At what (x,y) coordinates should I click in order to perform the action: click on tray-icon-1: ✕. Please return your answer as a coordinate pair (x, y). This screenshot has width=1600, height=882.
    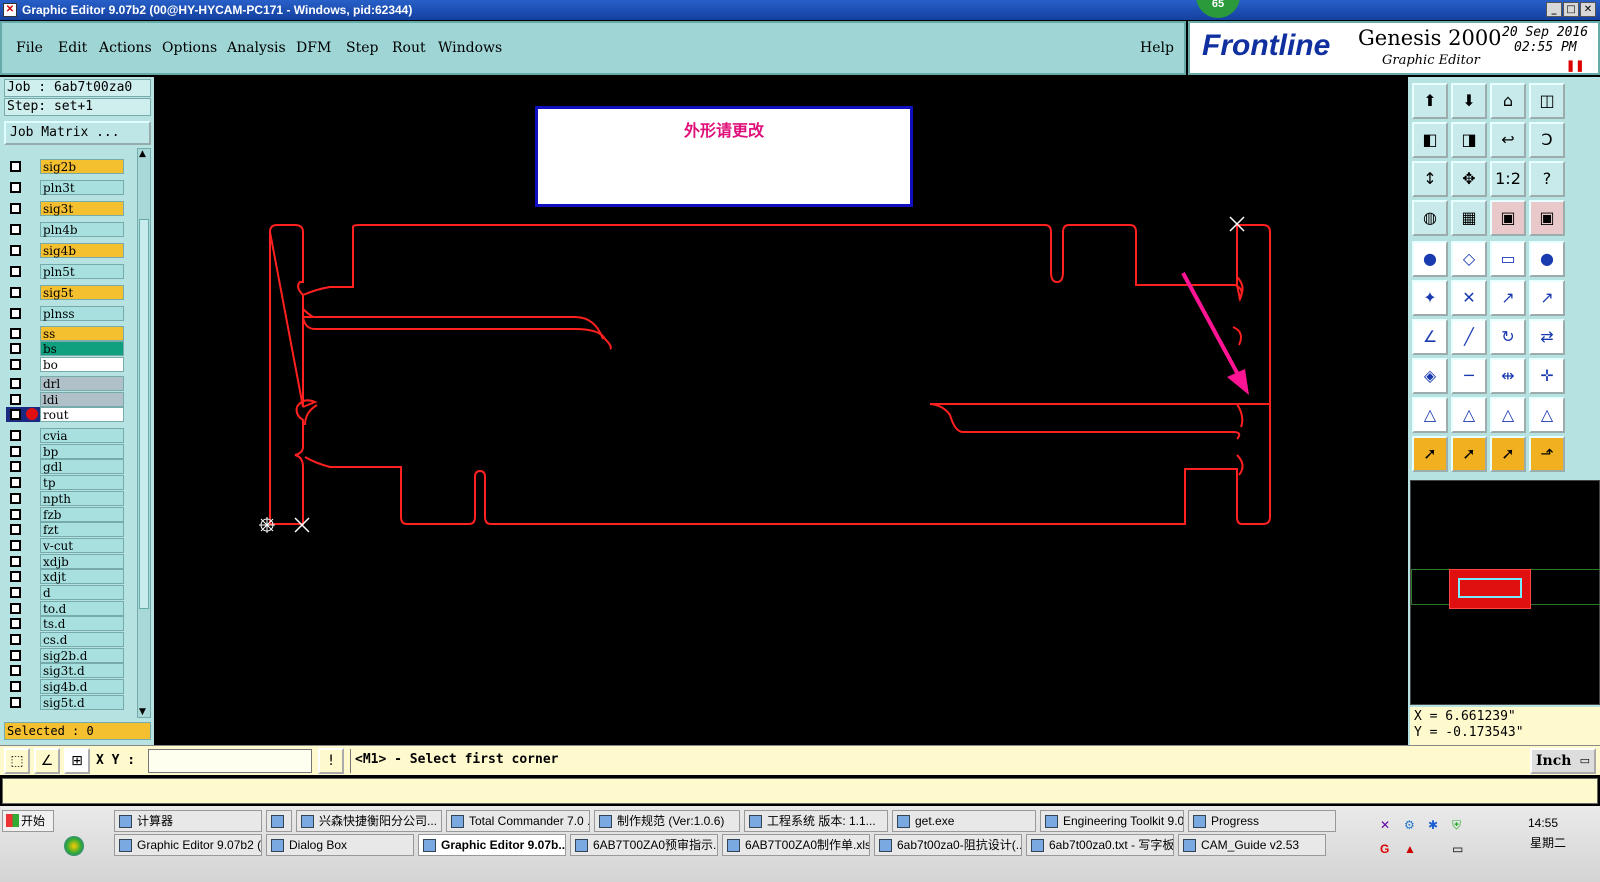
    Looking at the image, I should click on (1385, 825).